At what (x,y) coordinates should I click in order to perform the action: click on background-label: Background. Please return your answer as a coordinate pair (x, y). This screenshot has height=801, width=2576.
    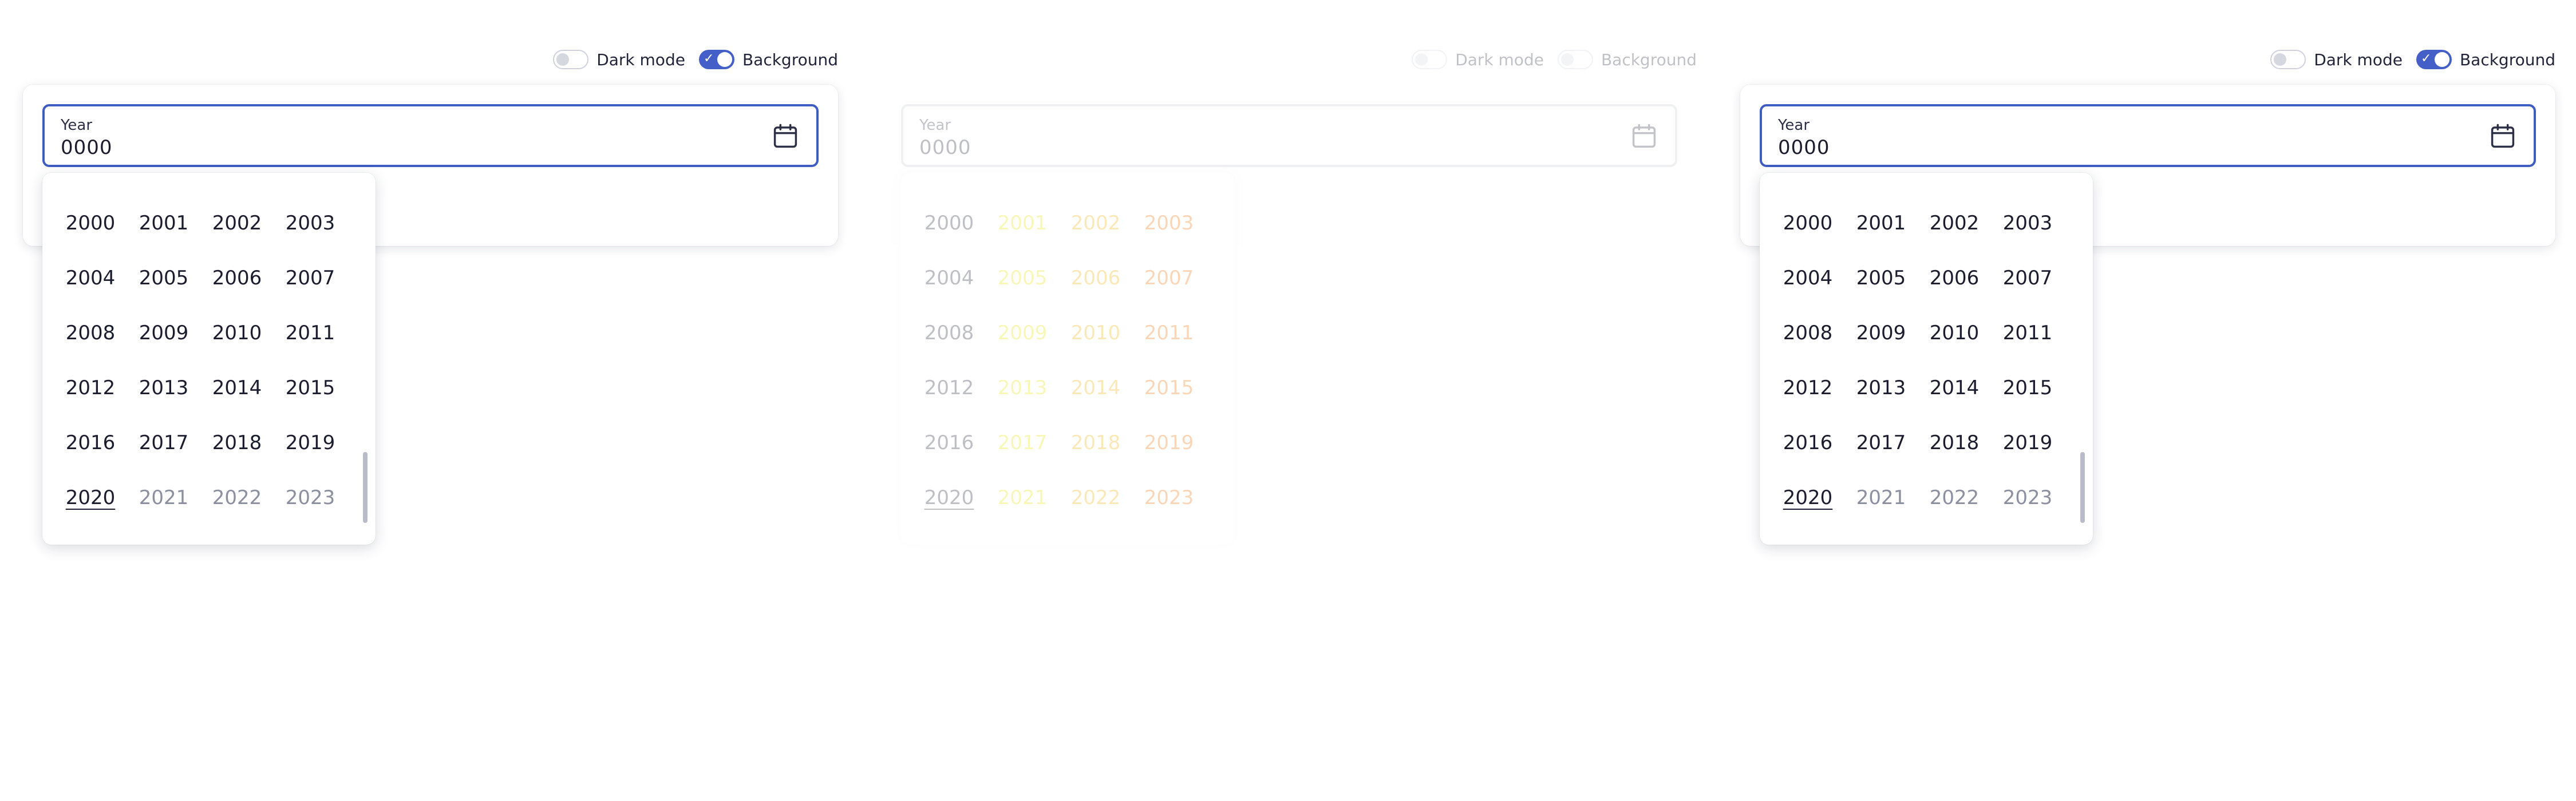
    Looking at the image, I should click on (1649, 60).